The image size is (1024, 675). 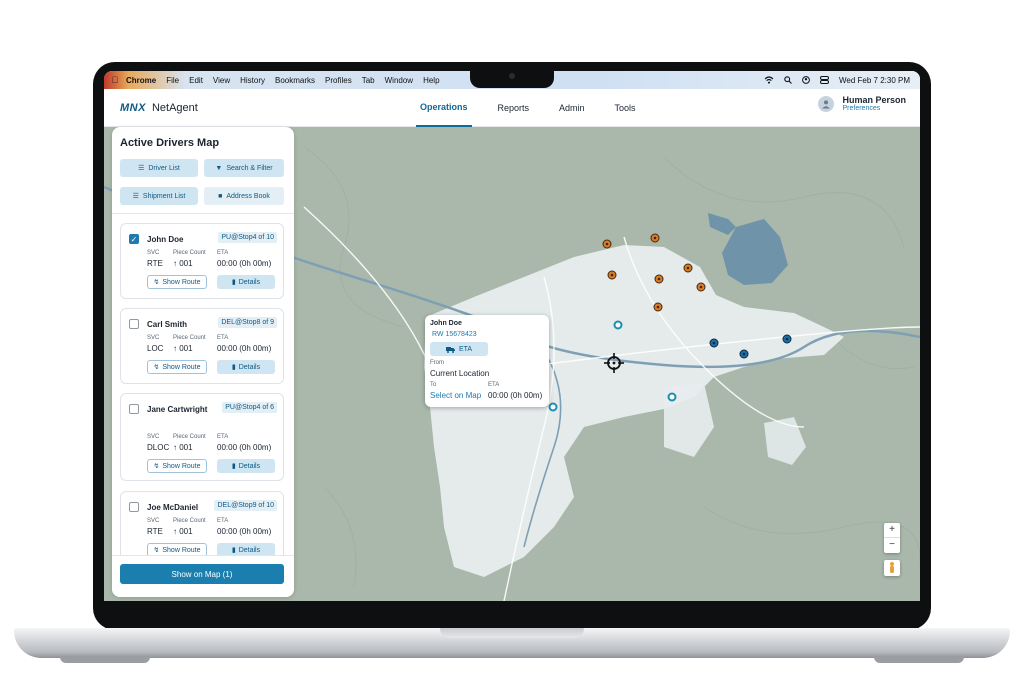 I want to click on control-center-icon, so click(x=824, y=80).